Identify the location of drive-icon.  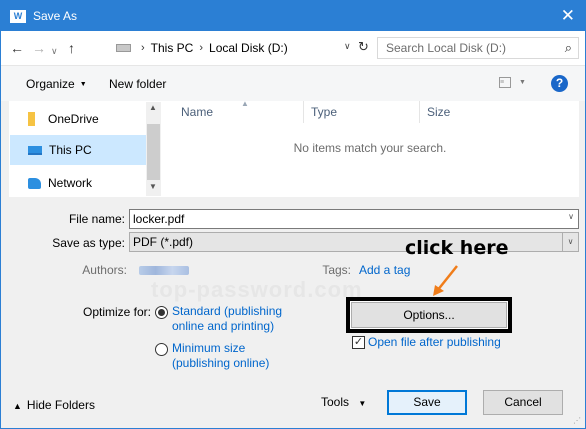
(123, 48).